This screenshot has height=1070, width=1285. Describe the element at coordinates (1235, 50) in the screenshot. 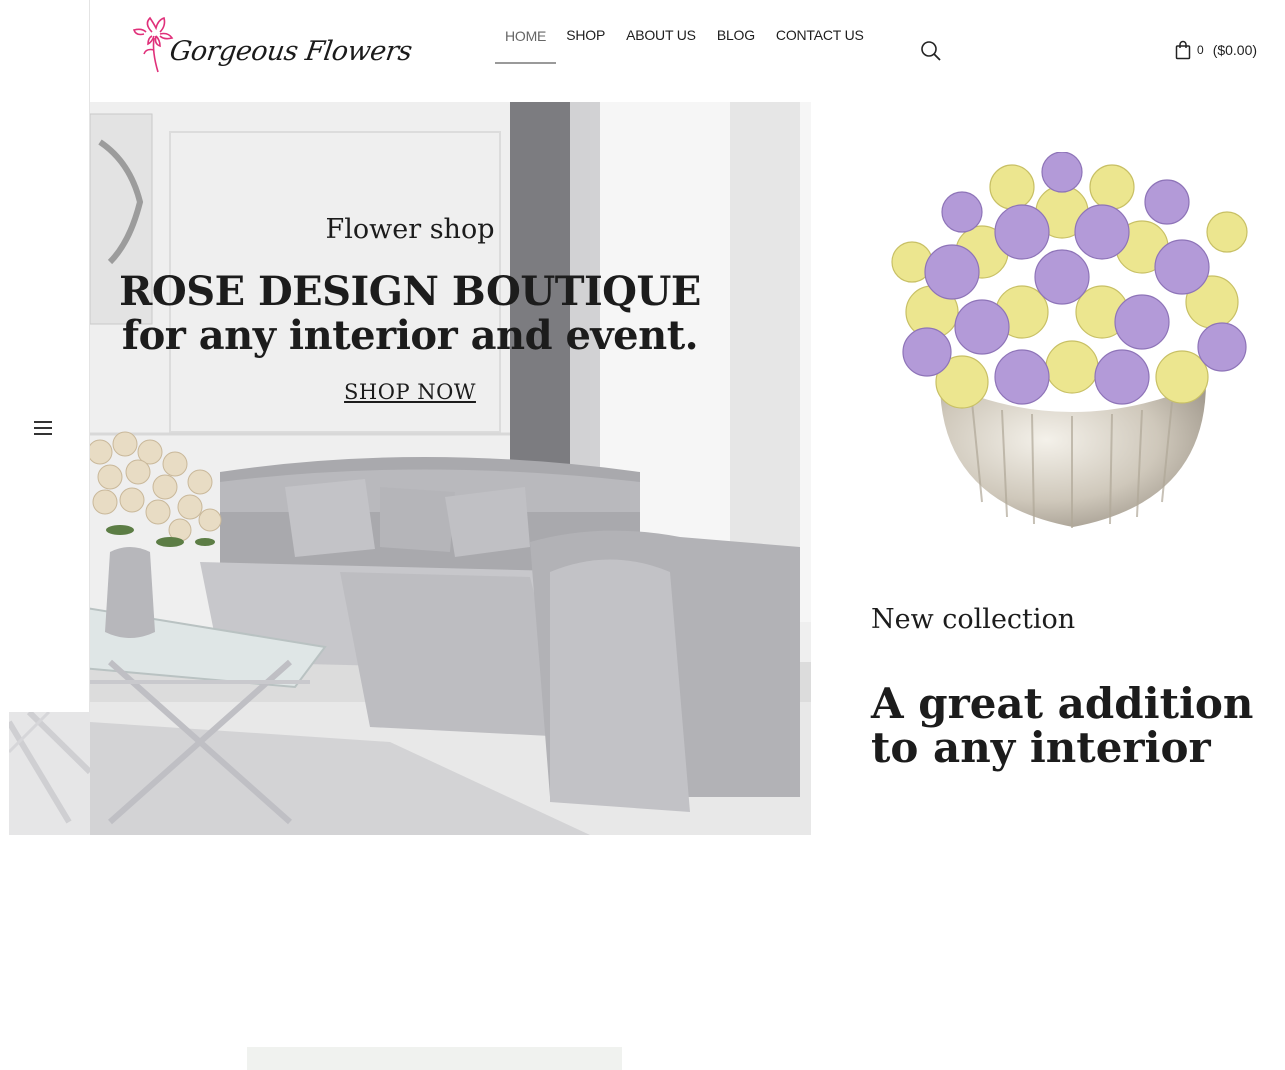

I see `cart-total: ($0.00)` at that location.